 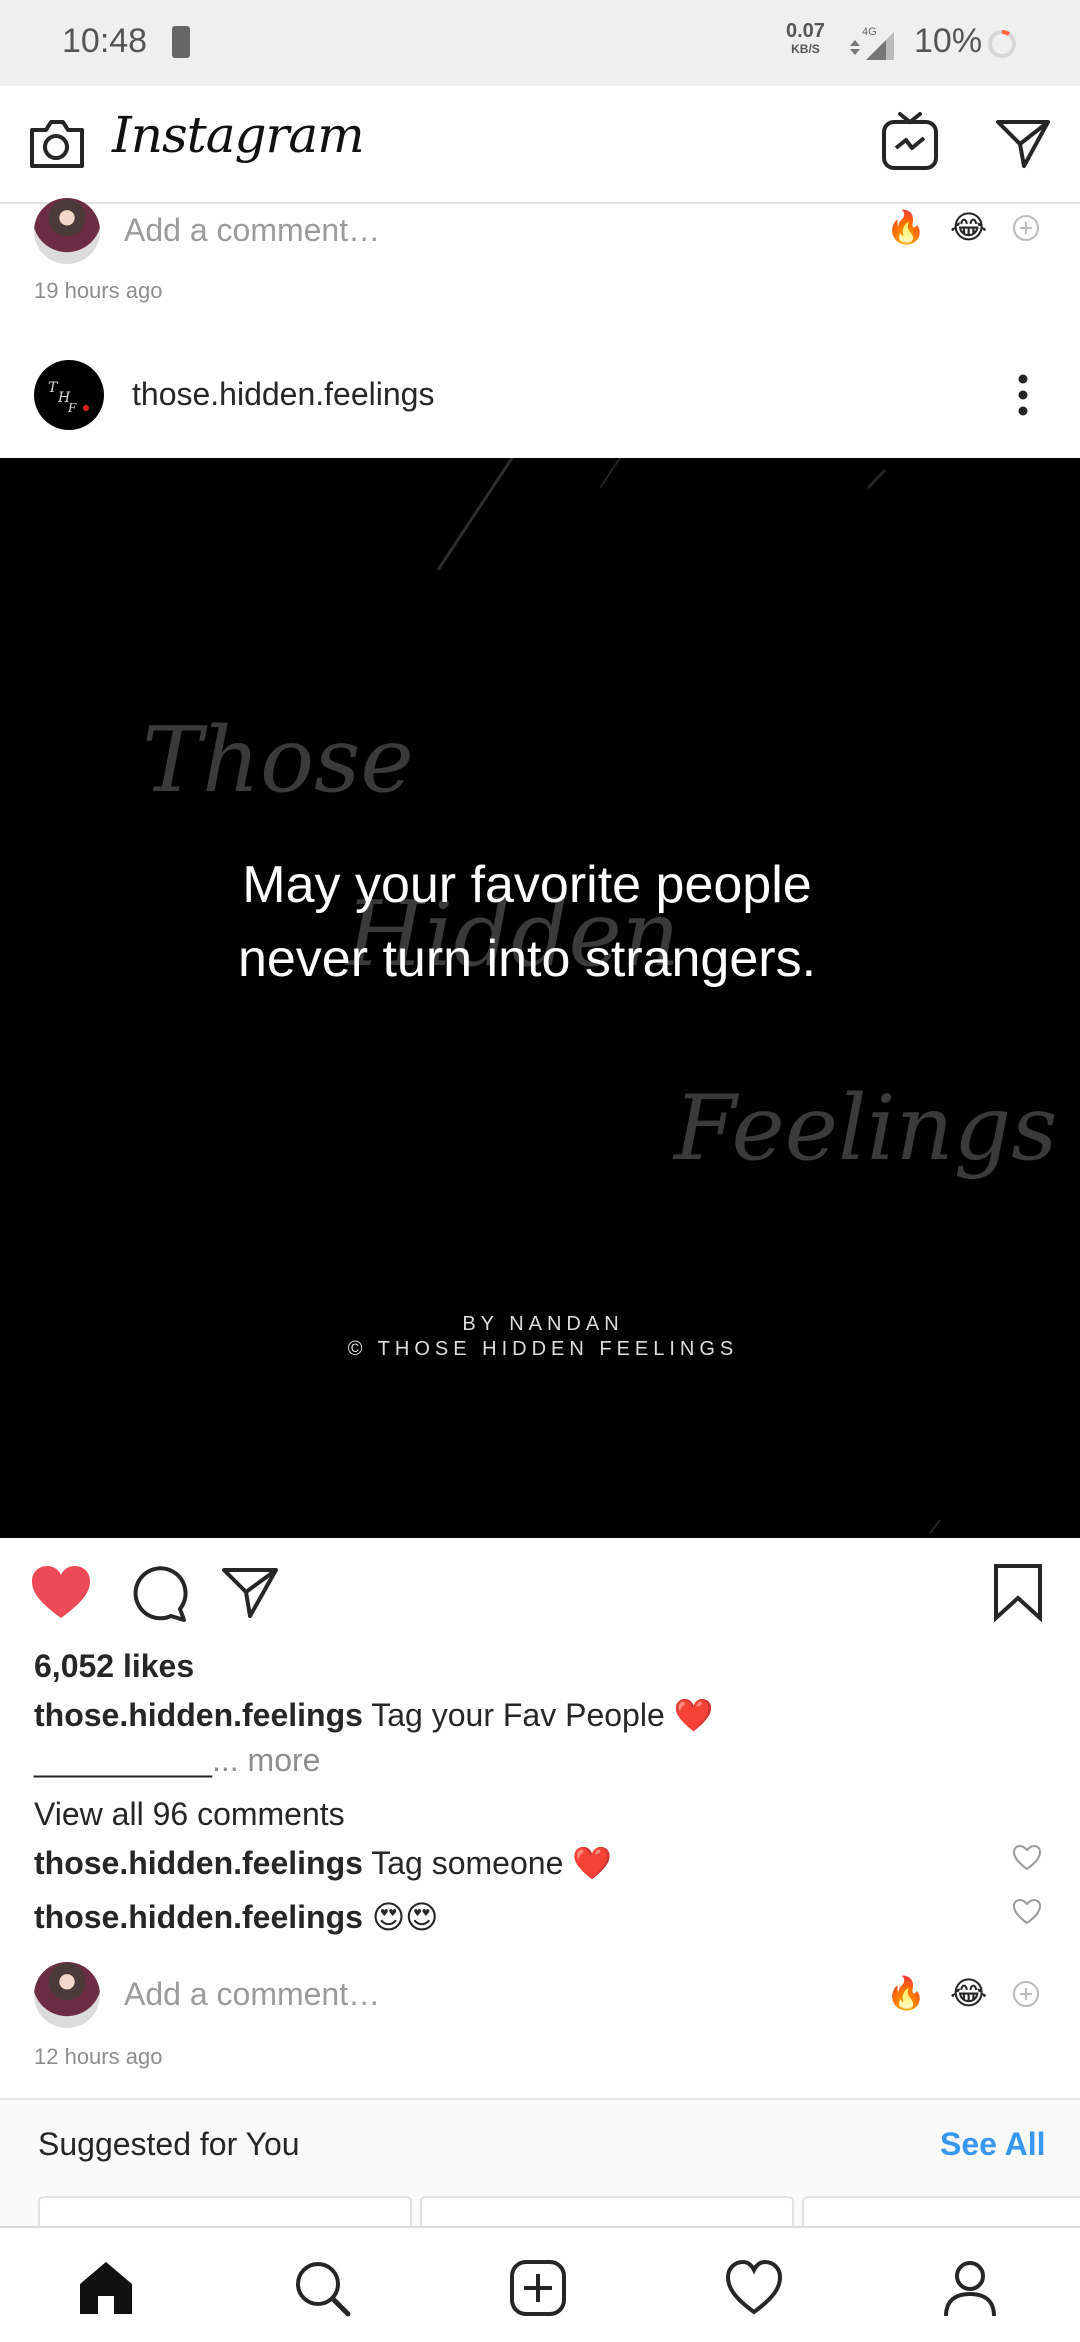 I want to click on view-all-comments-link: View all 96 comments, so click(x=189, y=1814).